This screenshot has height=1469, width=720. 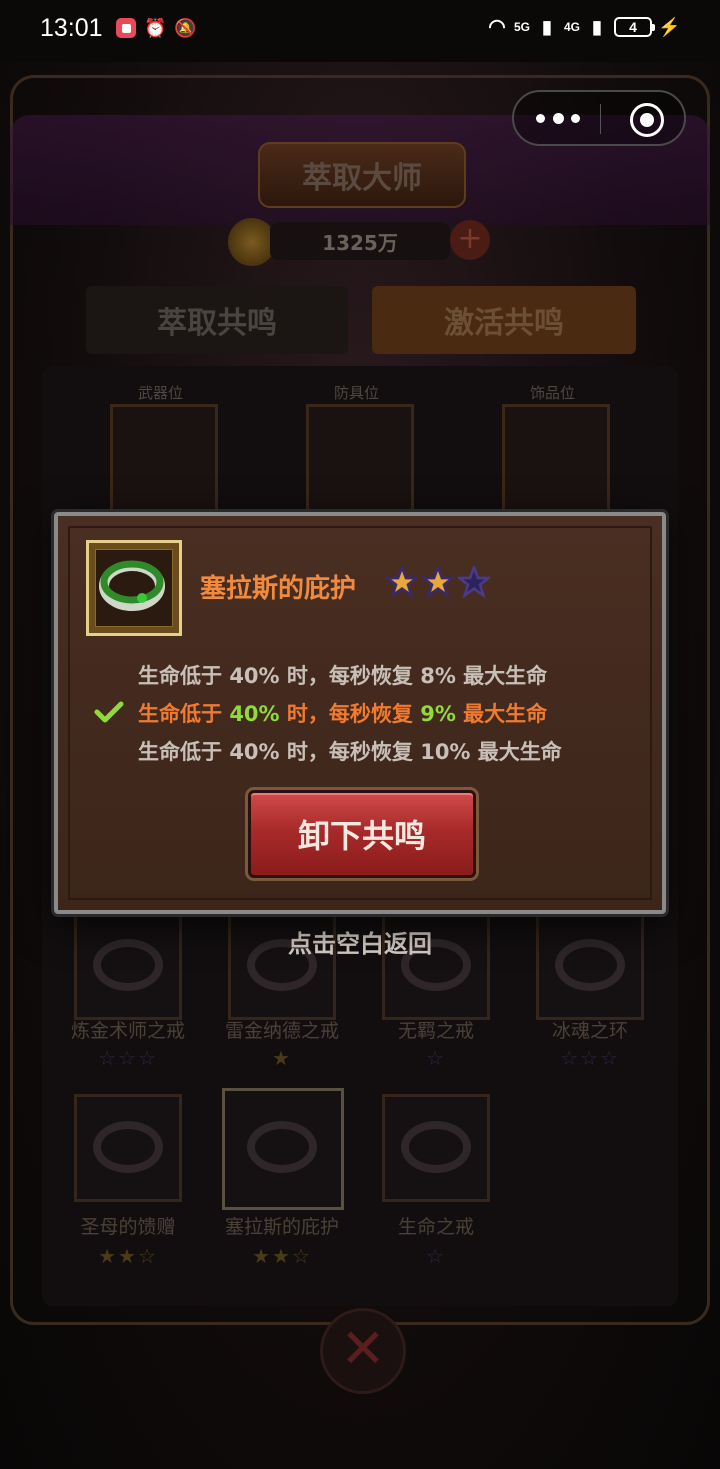 What do you see at coordinates (553, 393) in the screenshot?
I see `slot-label-accessory: 饰品位` at bounding box center [553, 393].